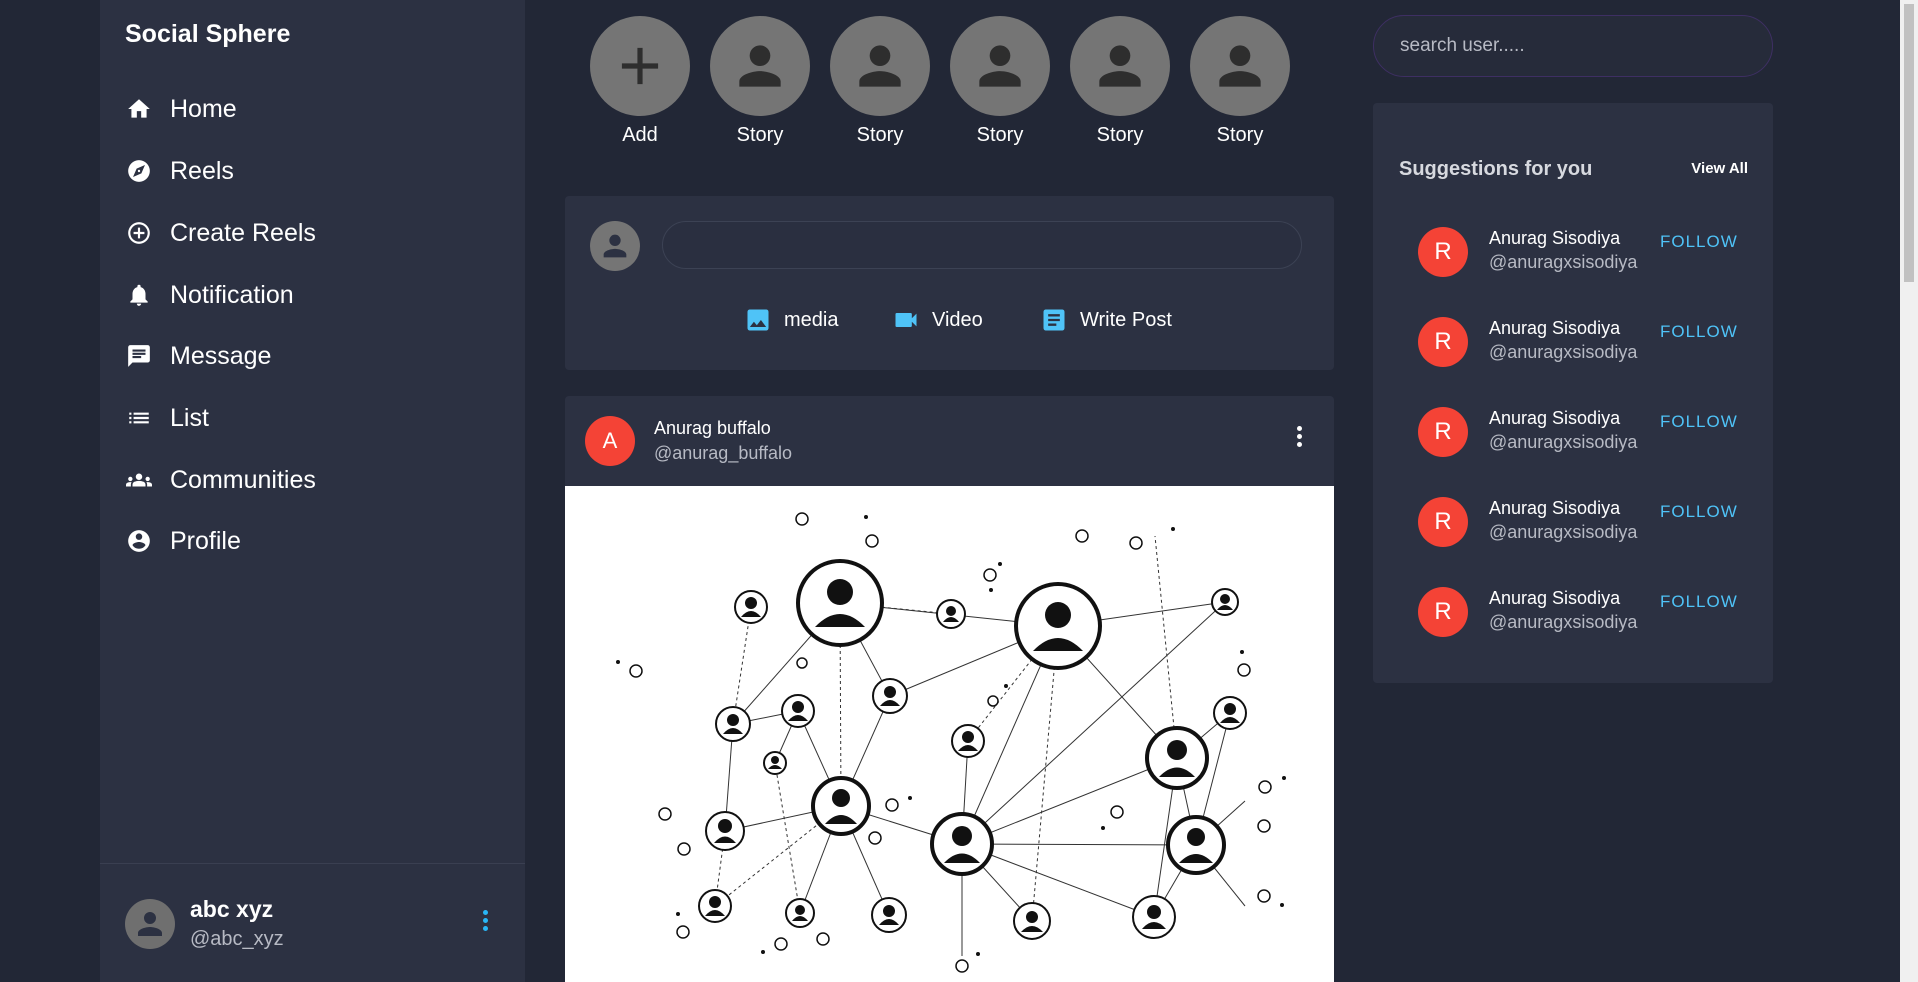  Describe the element at coordinates (232, 294) in the screenshot. I see `sidebar-item-label: Notification` at that location.